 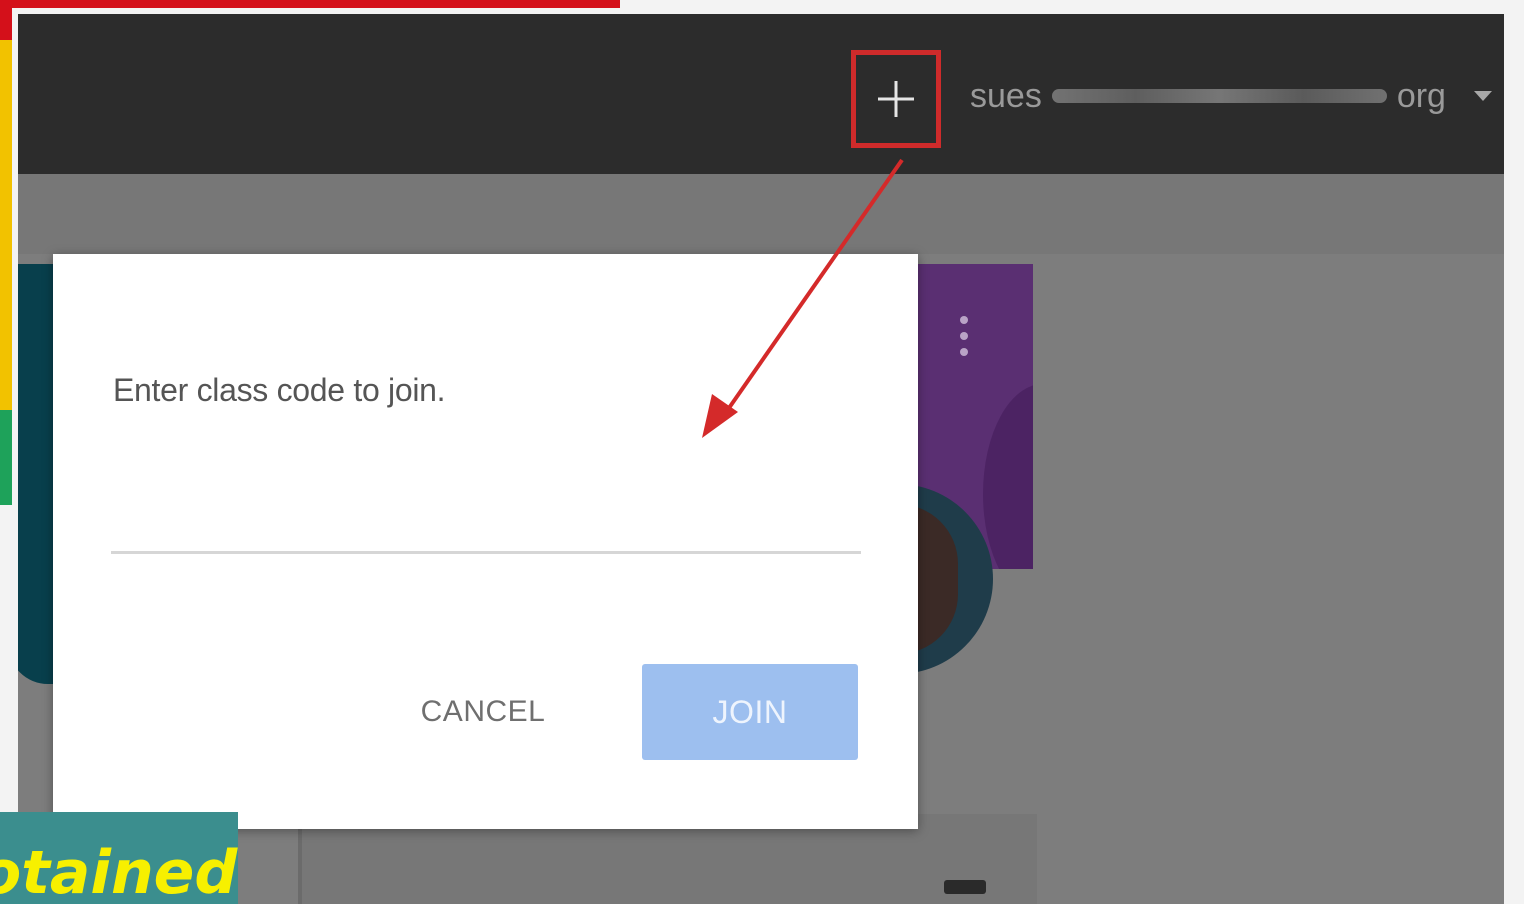 I want to click on class-code-input, so click(x=486, y=526).